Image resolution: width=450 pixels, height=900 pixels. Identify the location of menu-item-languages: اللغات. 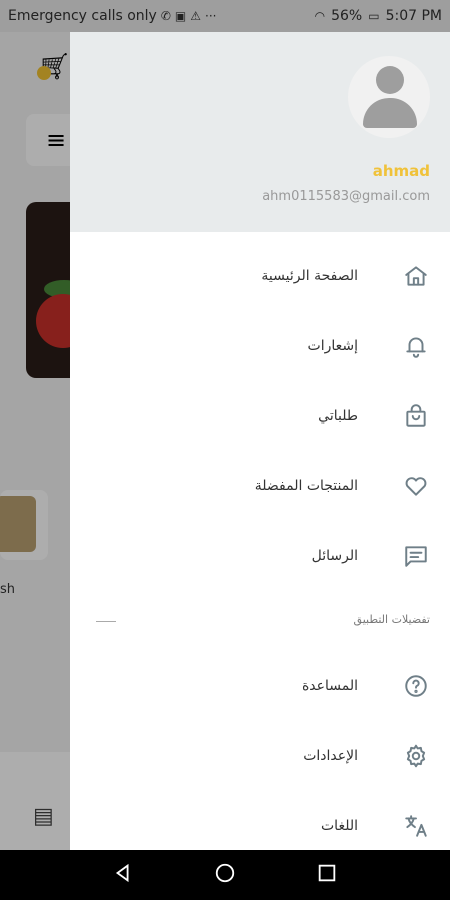
(260, 826).